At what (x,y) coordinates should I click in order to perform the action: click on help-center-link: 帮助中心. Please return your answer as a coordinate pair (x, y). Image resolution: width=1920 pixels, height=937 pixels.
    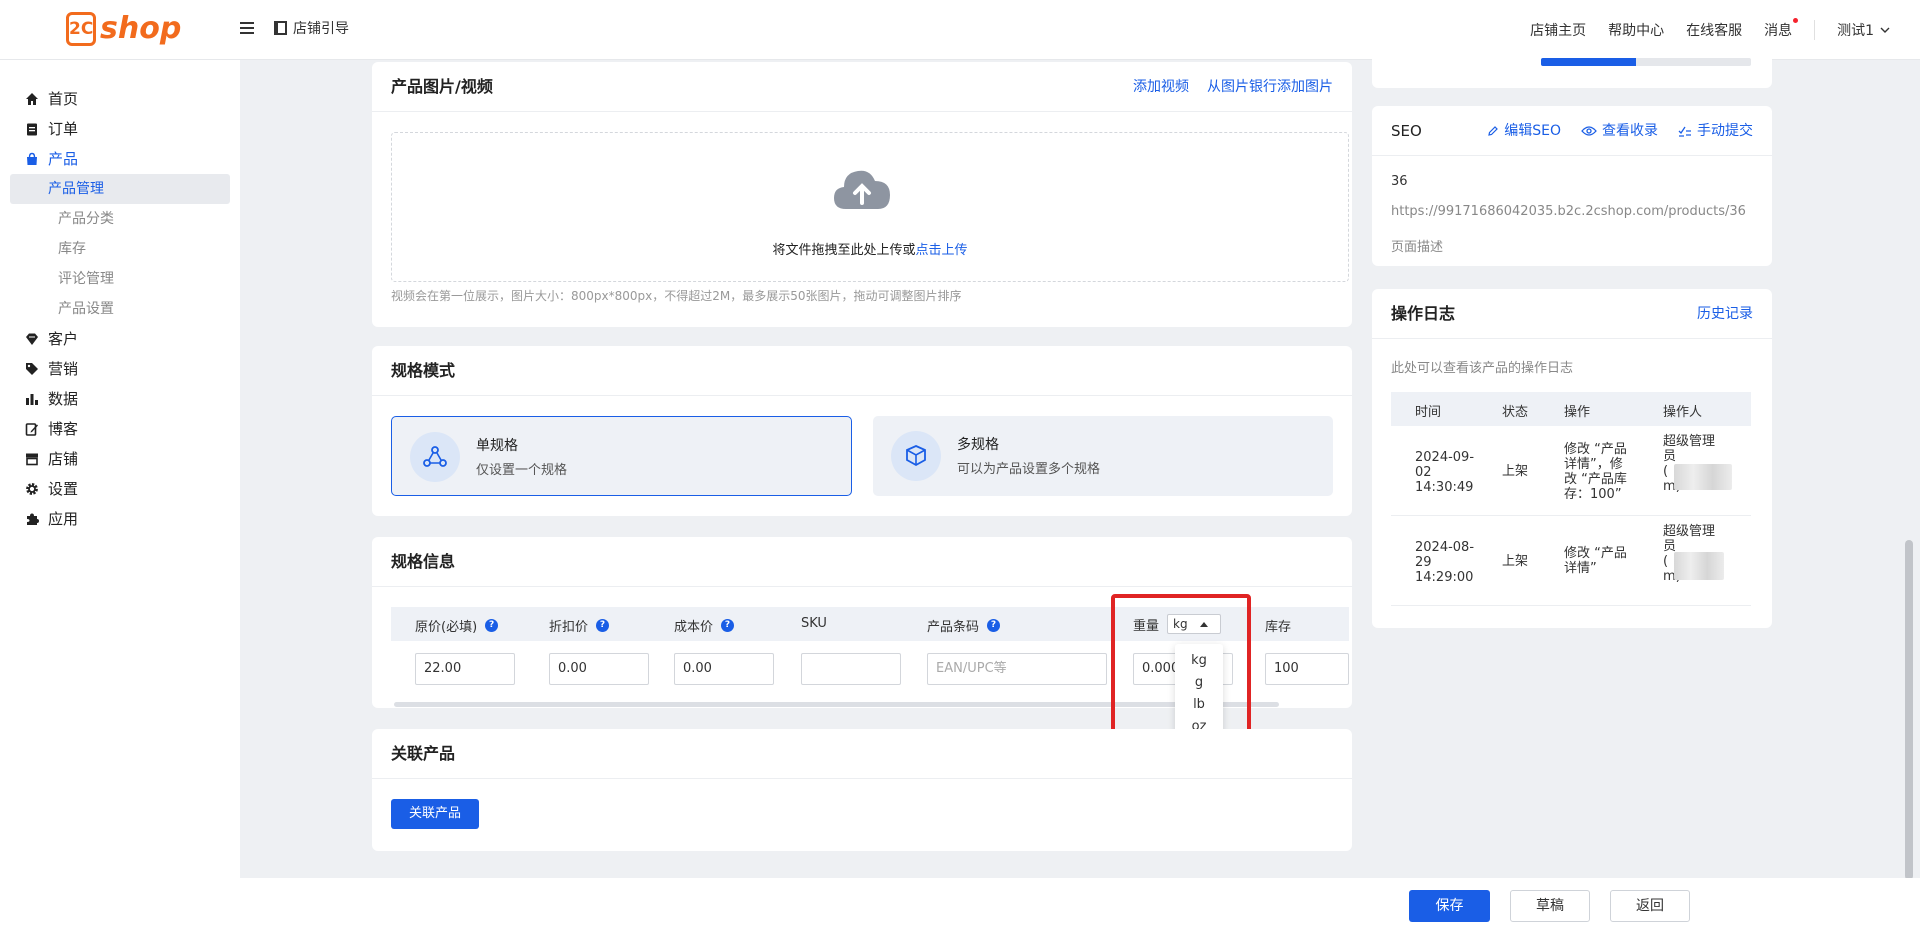
    Looking at the image, I should click on (1636, 30).